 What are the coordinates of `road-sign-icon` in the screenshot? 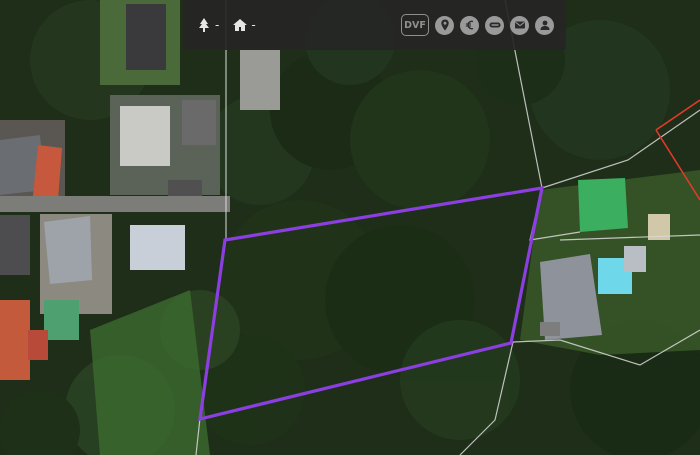 It's located at (494, 25).